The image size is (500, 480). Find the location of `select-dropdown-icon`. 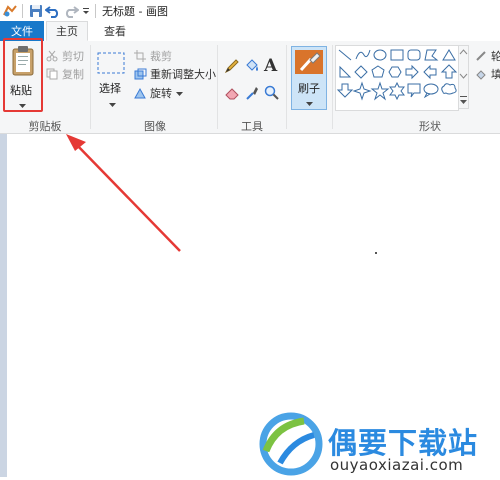

select-dropdown-icon is located at coordinates (112, 104).